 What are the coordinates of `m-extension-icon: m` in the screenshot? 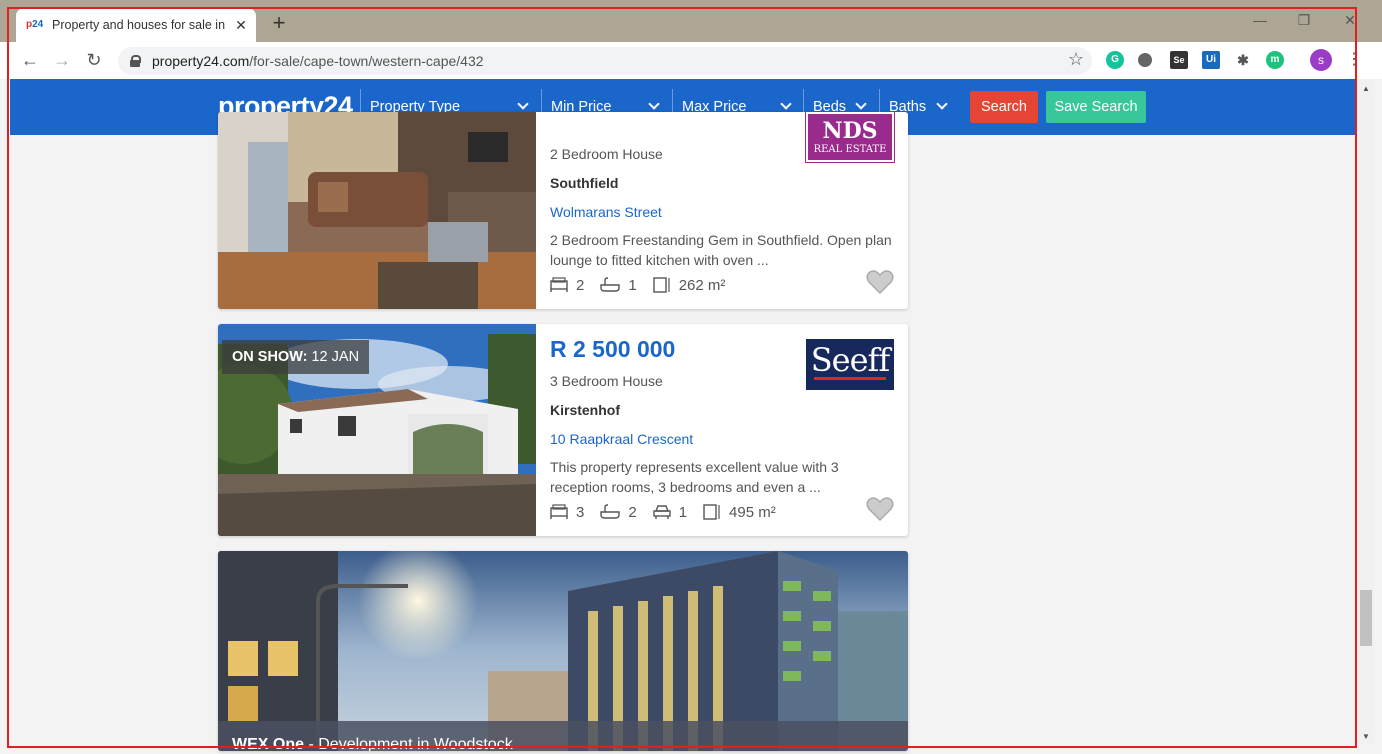 It's located at (1275, 60).